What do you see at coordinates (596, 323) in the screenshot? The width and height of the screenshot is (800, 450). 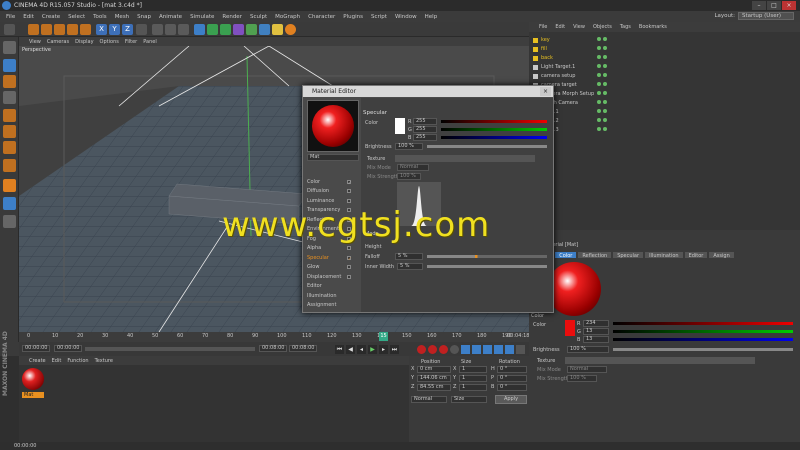 I see `attr-r-field: 234` at bounding box center [596, 323].